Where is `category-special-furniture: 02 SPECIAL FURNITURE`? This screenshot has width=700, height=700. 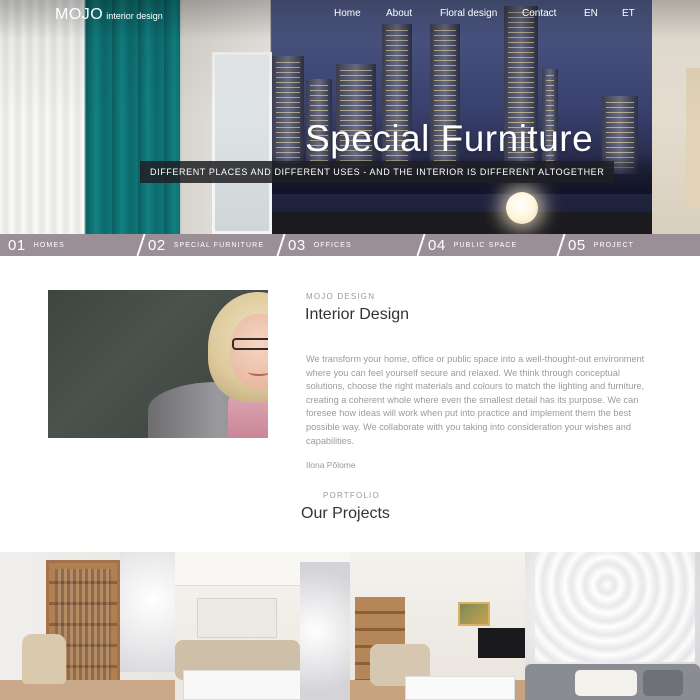 category-special-furniture: 02 SPECIAL FURNITURE is located at coordinates (206, 245).